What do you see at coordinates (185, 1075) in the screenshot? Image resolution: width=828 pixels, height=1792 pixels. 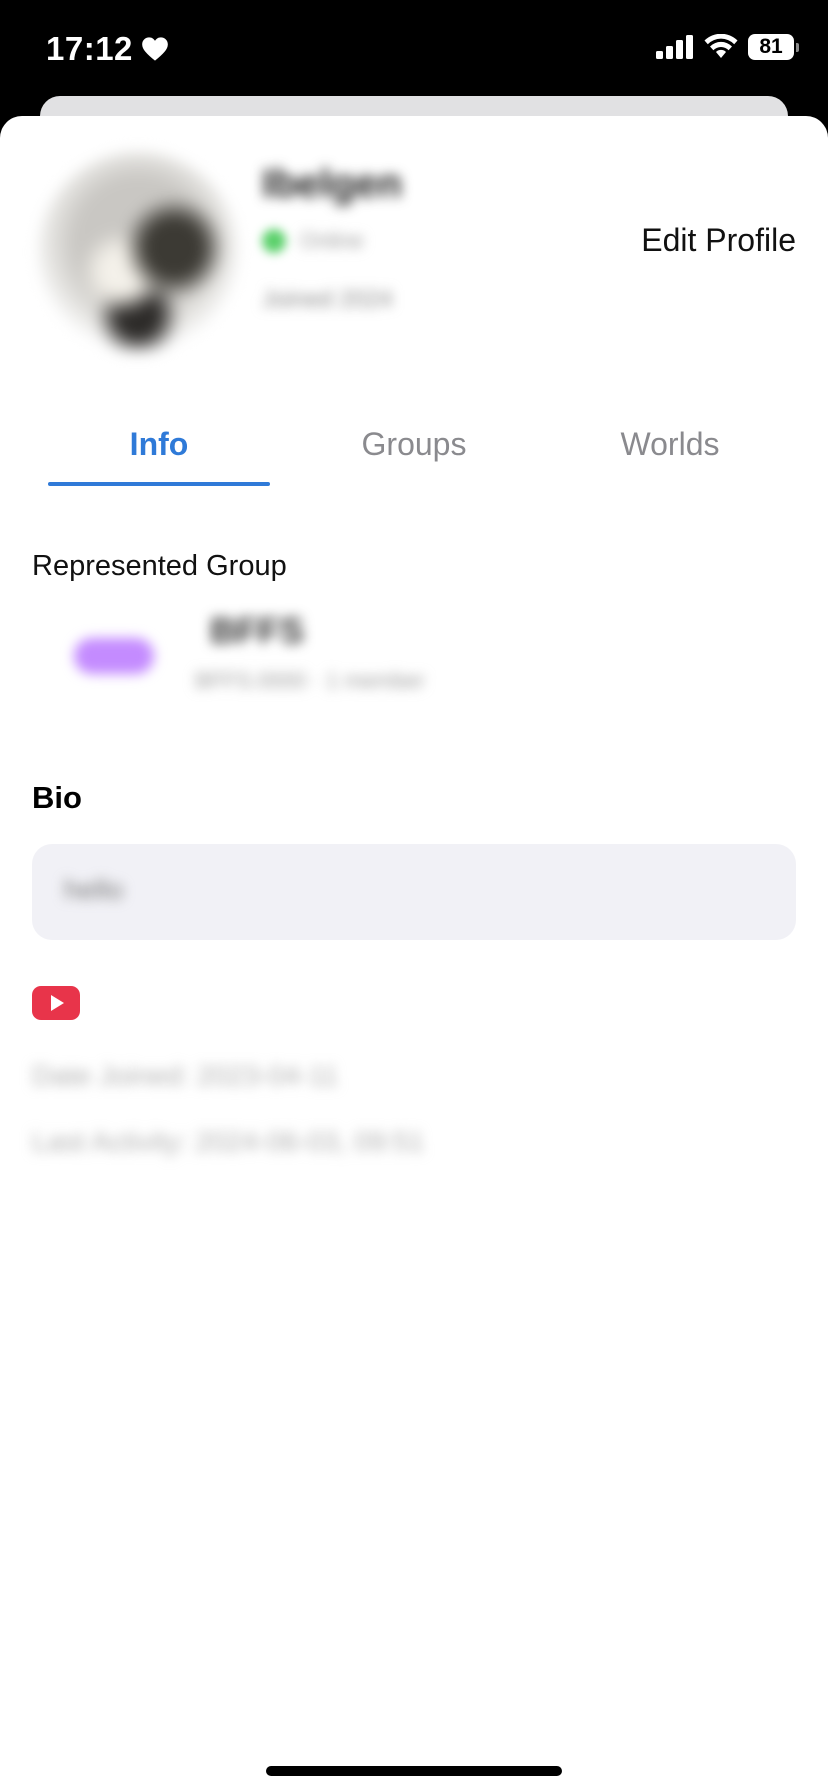 I see `date-joined: Date Joined: 2023-04-11` at bounding box center [185, 1075].